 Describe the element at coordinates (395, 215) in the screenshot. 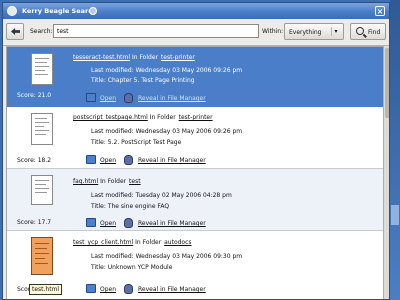

I see `desktop-icon` at that location.